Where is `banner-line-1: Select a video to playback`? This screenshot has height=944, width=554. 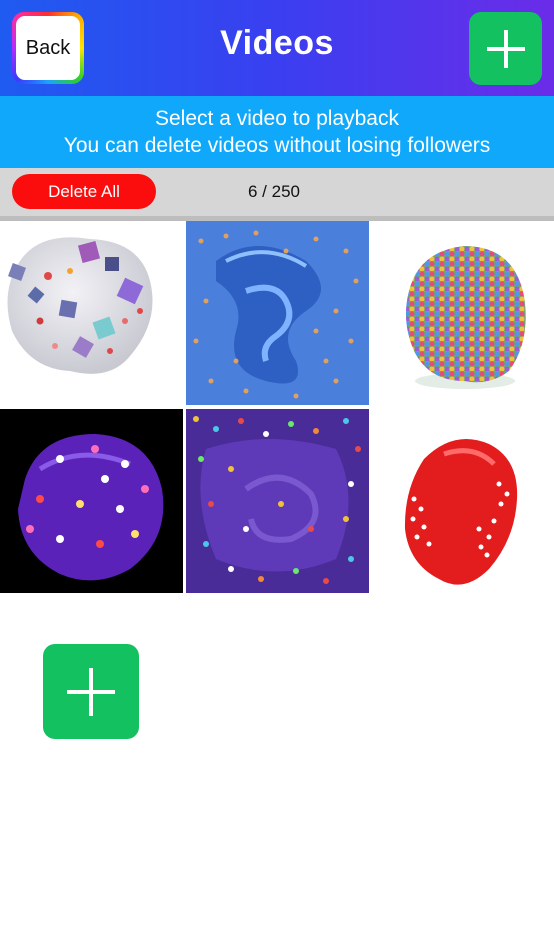 banner-line-1: Select a video to playback is located at coordinates (277, 118).